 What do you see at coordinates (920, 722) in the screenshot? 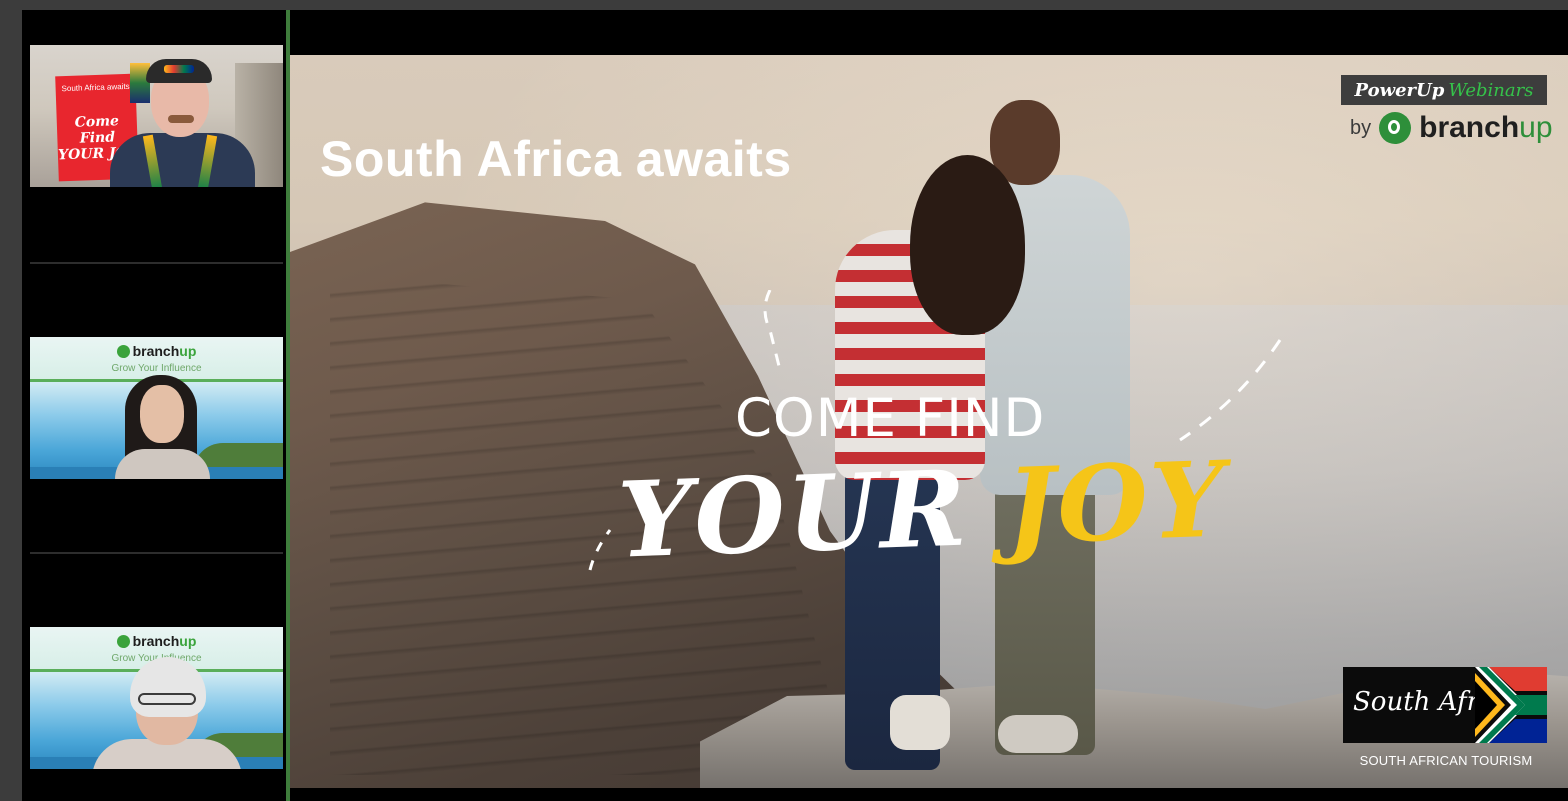
I see `woman-shoe` at bounding box center [920, 722].